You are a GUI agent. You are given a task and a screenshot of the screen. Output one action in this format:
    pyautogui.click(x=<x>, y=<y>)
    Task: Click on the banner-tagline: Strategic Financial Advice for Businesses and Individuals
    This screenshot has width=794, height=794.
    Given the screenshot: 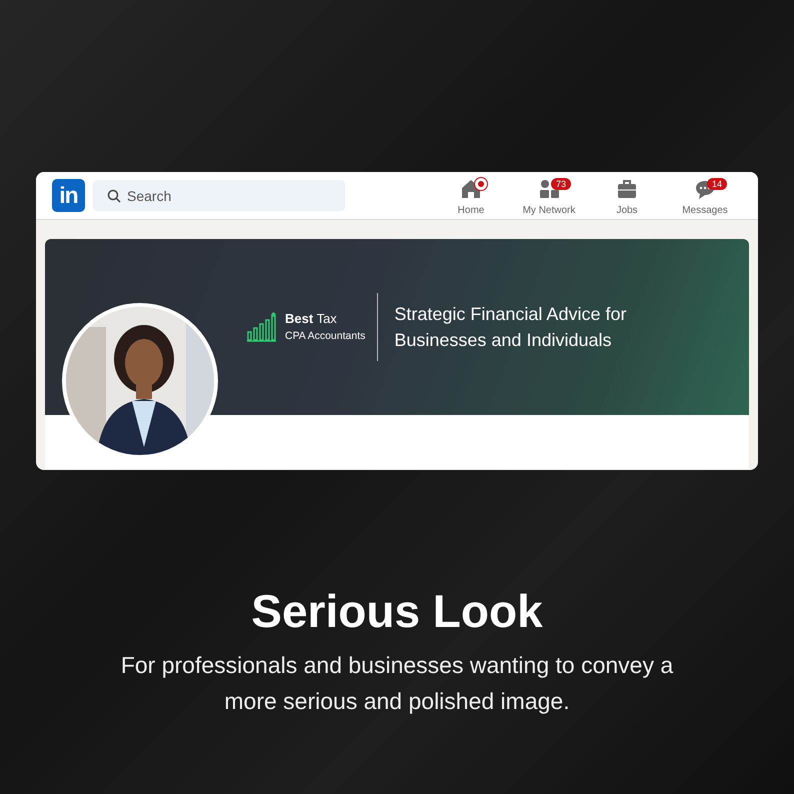 What is the action you would take?
    pyautogui.click(x=511, y=327)
    